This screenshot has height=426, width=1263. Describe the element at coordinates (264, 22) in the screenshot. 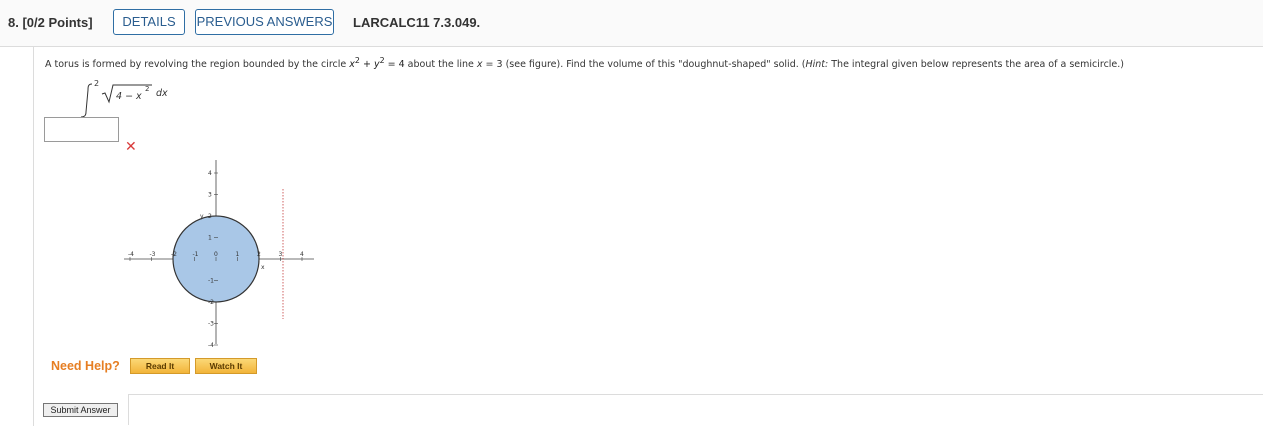

I see `previous-answers-button: PREVIOUS ANSWERS` at that location.